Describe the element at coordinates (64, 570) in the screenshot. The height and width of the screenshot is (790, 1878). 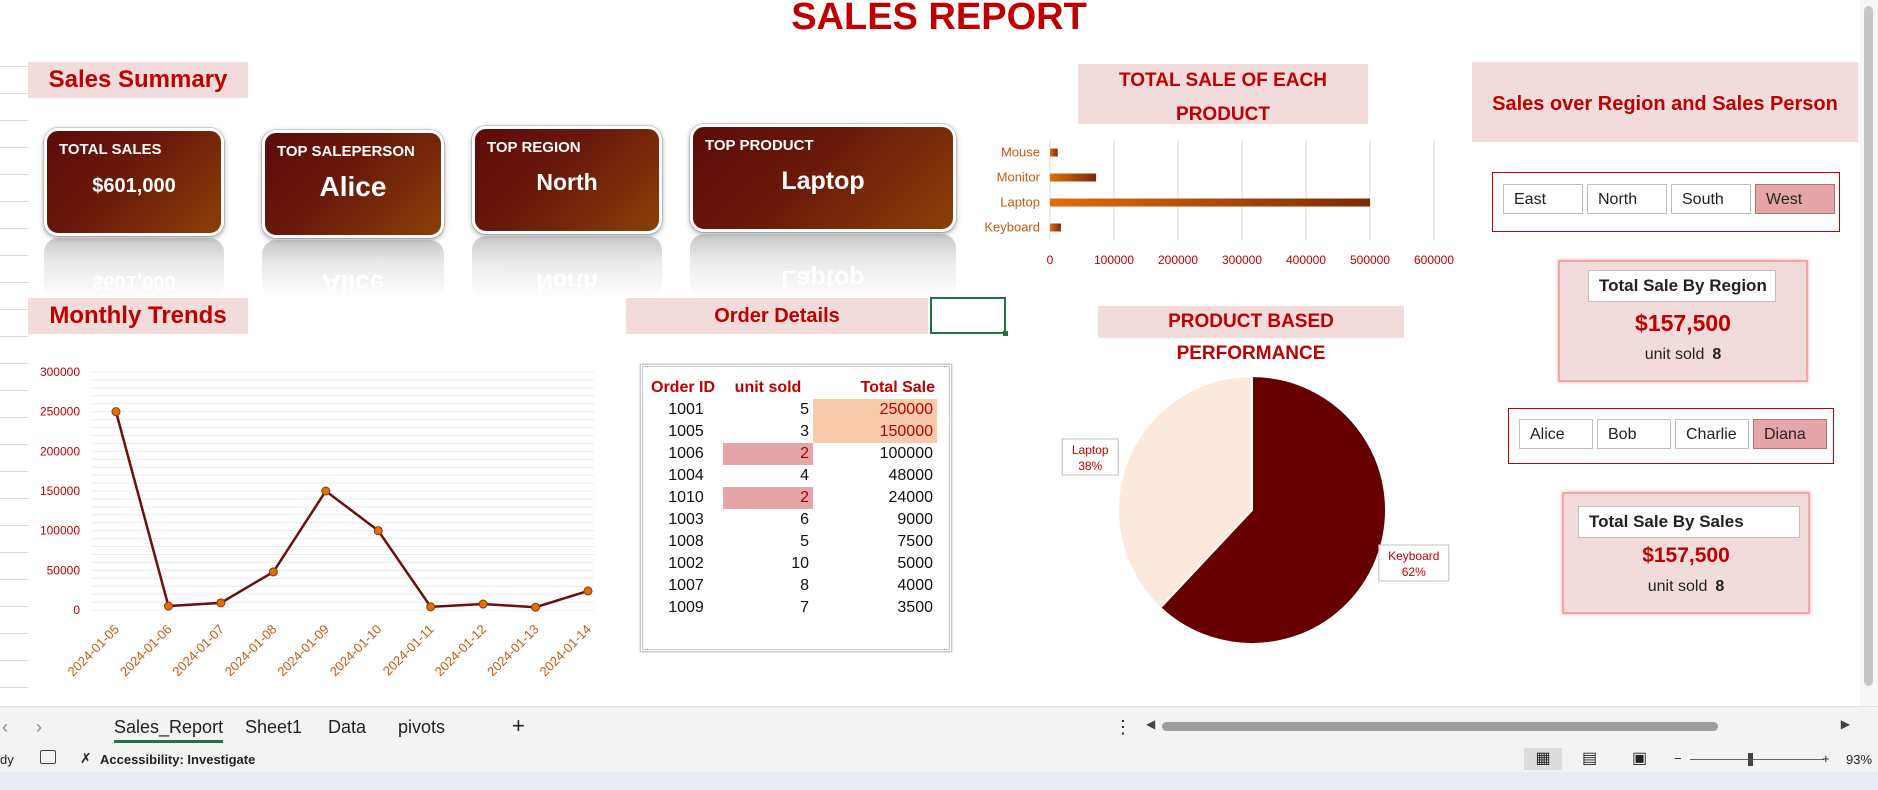
I see `y-tick-label: 50000` at that location.